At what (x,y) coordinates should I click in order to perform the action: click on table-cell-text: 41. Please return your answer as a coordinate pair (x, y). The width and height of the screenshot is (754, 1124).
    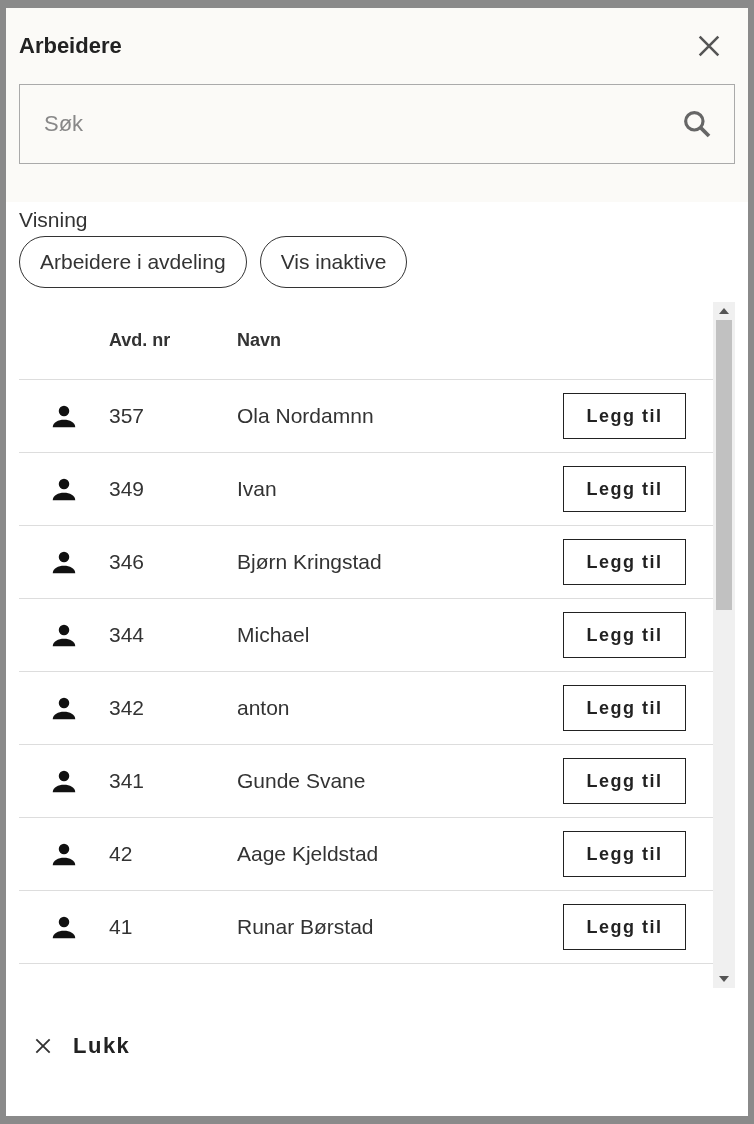
    Looking at the image, I should click on (121, 927).